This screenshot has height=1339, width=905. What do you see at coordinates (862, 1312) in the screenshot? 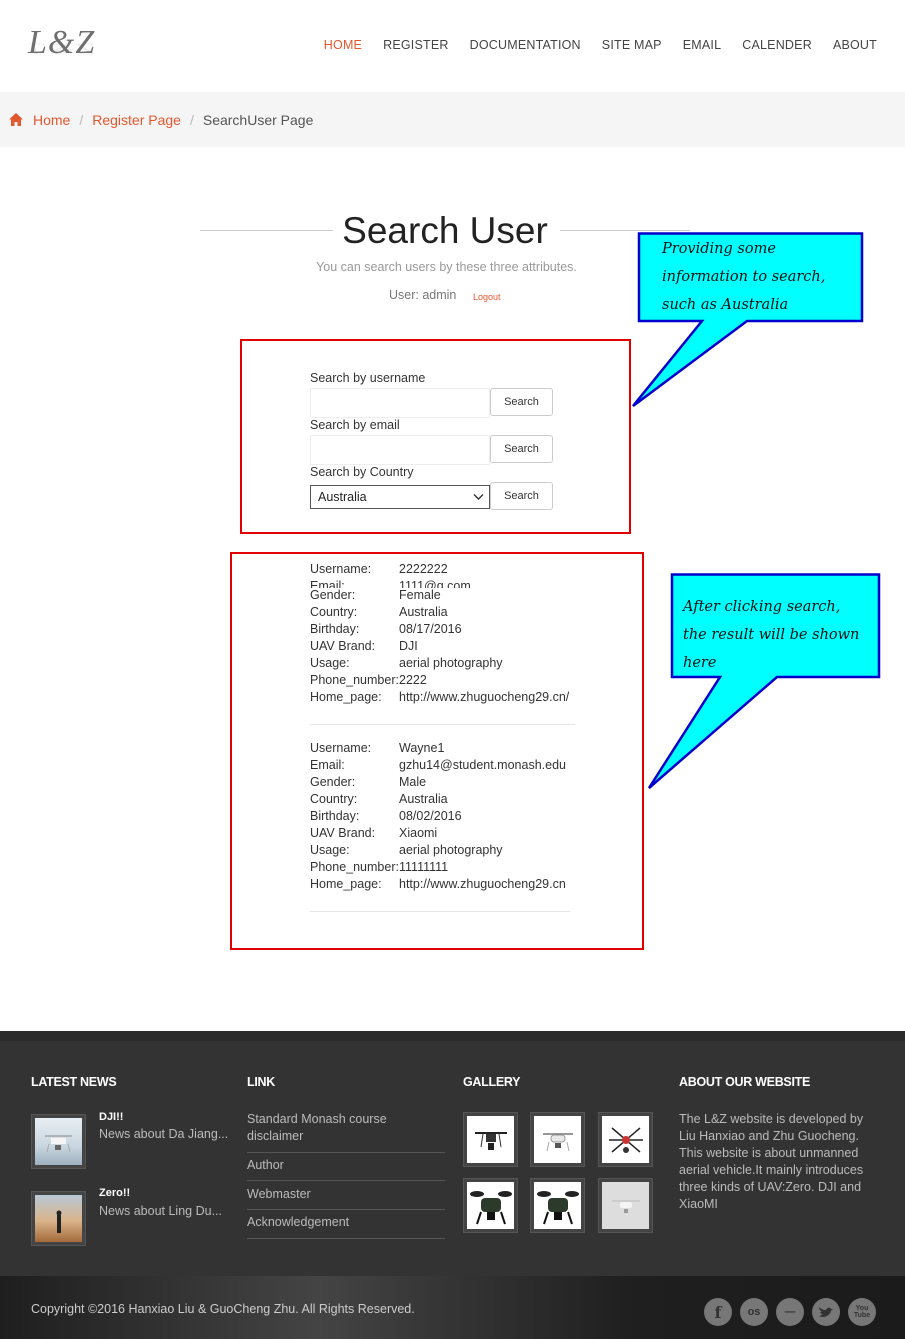
I see `youtube-icon: You Tube` at bounding box center [862, 1312].